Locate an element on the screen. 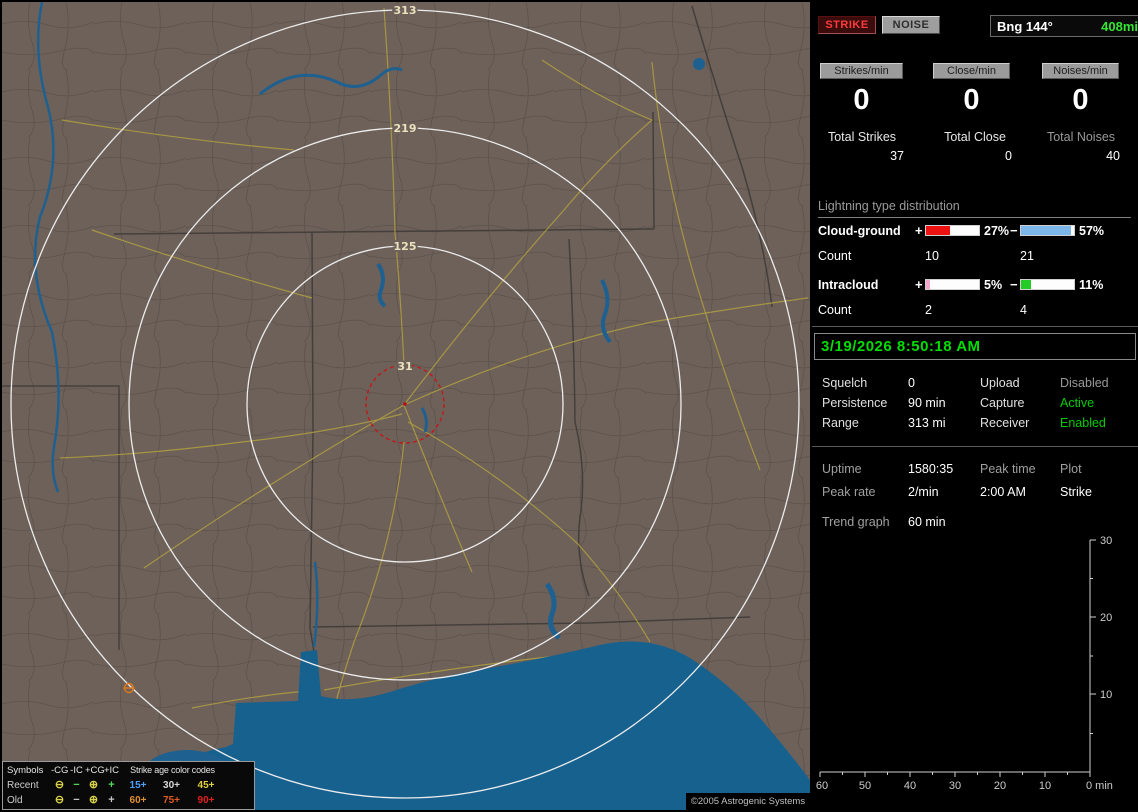 This screenshot has width=1138, height=812. uptime-value: 1580:35 is located at coordinates (931, 469).